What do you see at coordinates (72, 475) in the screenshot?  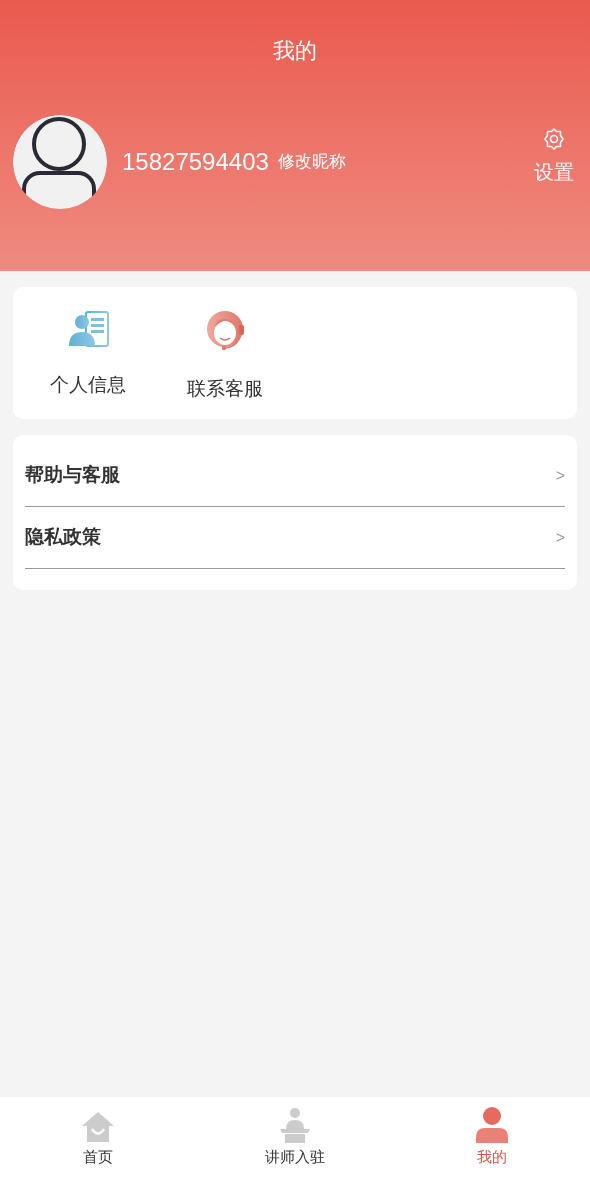 I see `menu-label: 帮助与客服` at bounding box center [72, 475].